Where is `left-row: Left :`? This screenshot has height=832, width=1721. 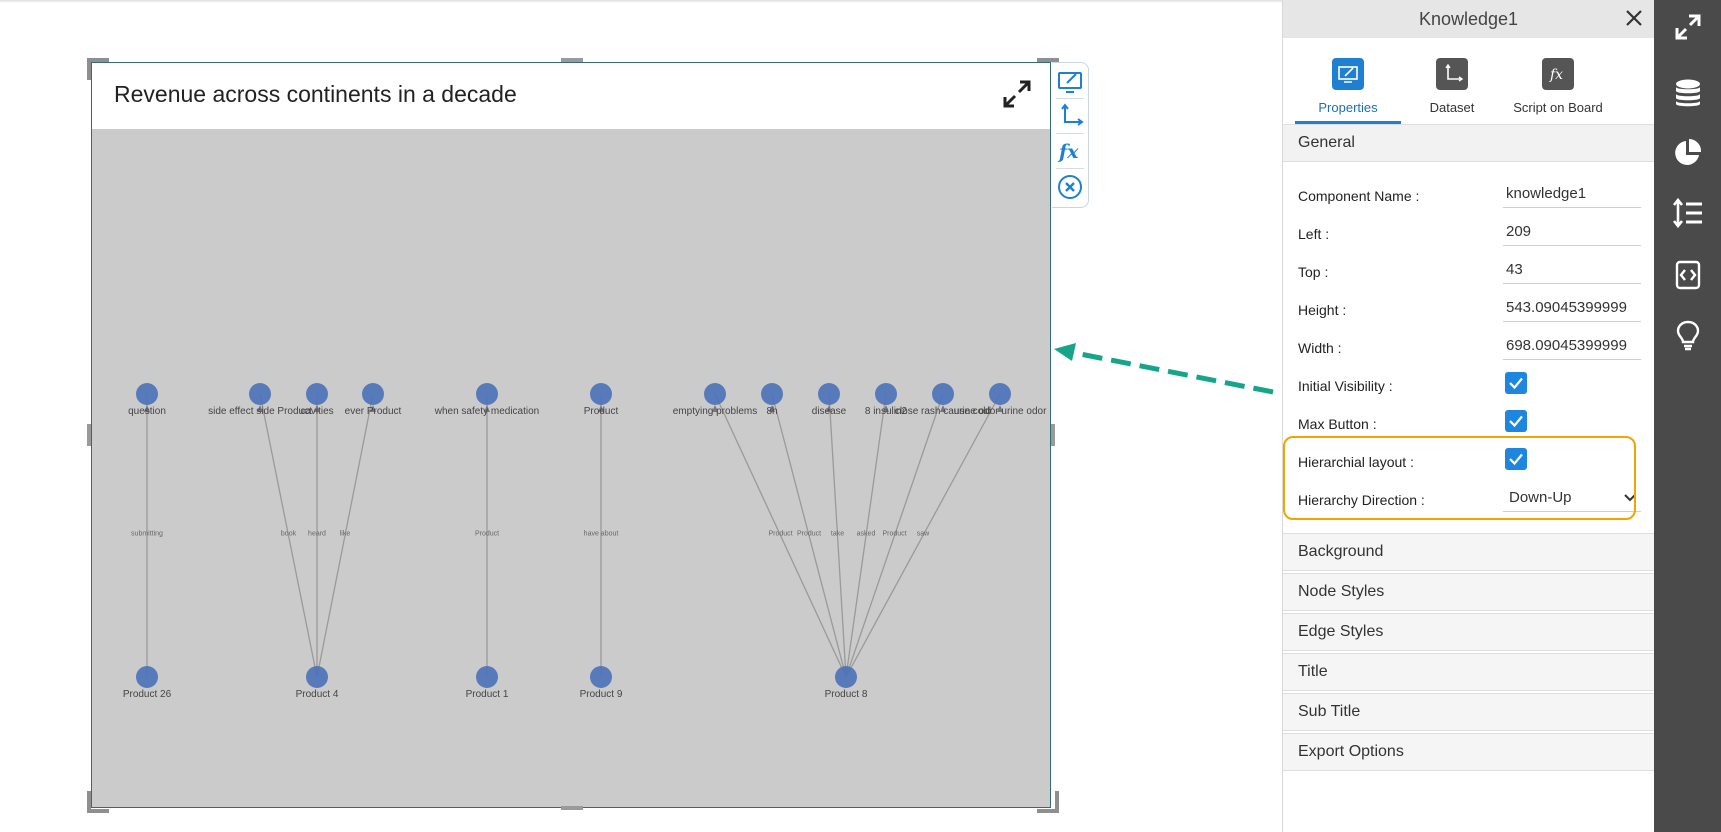 left-row: Left : is located at coordinates (1468, 233).